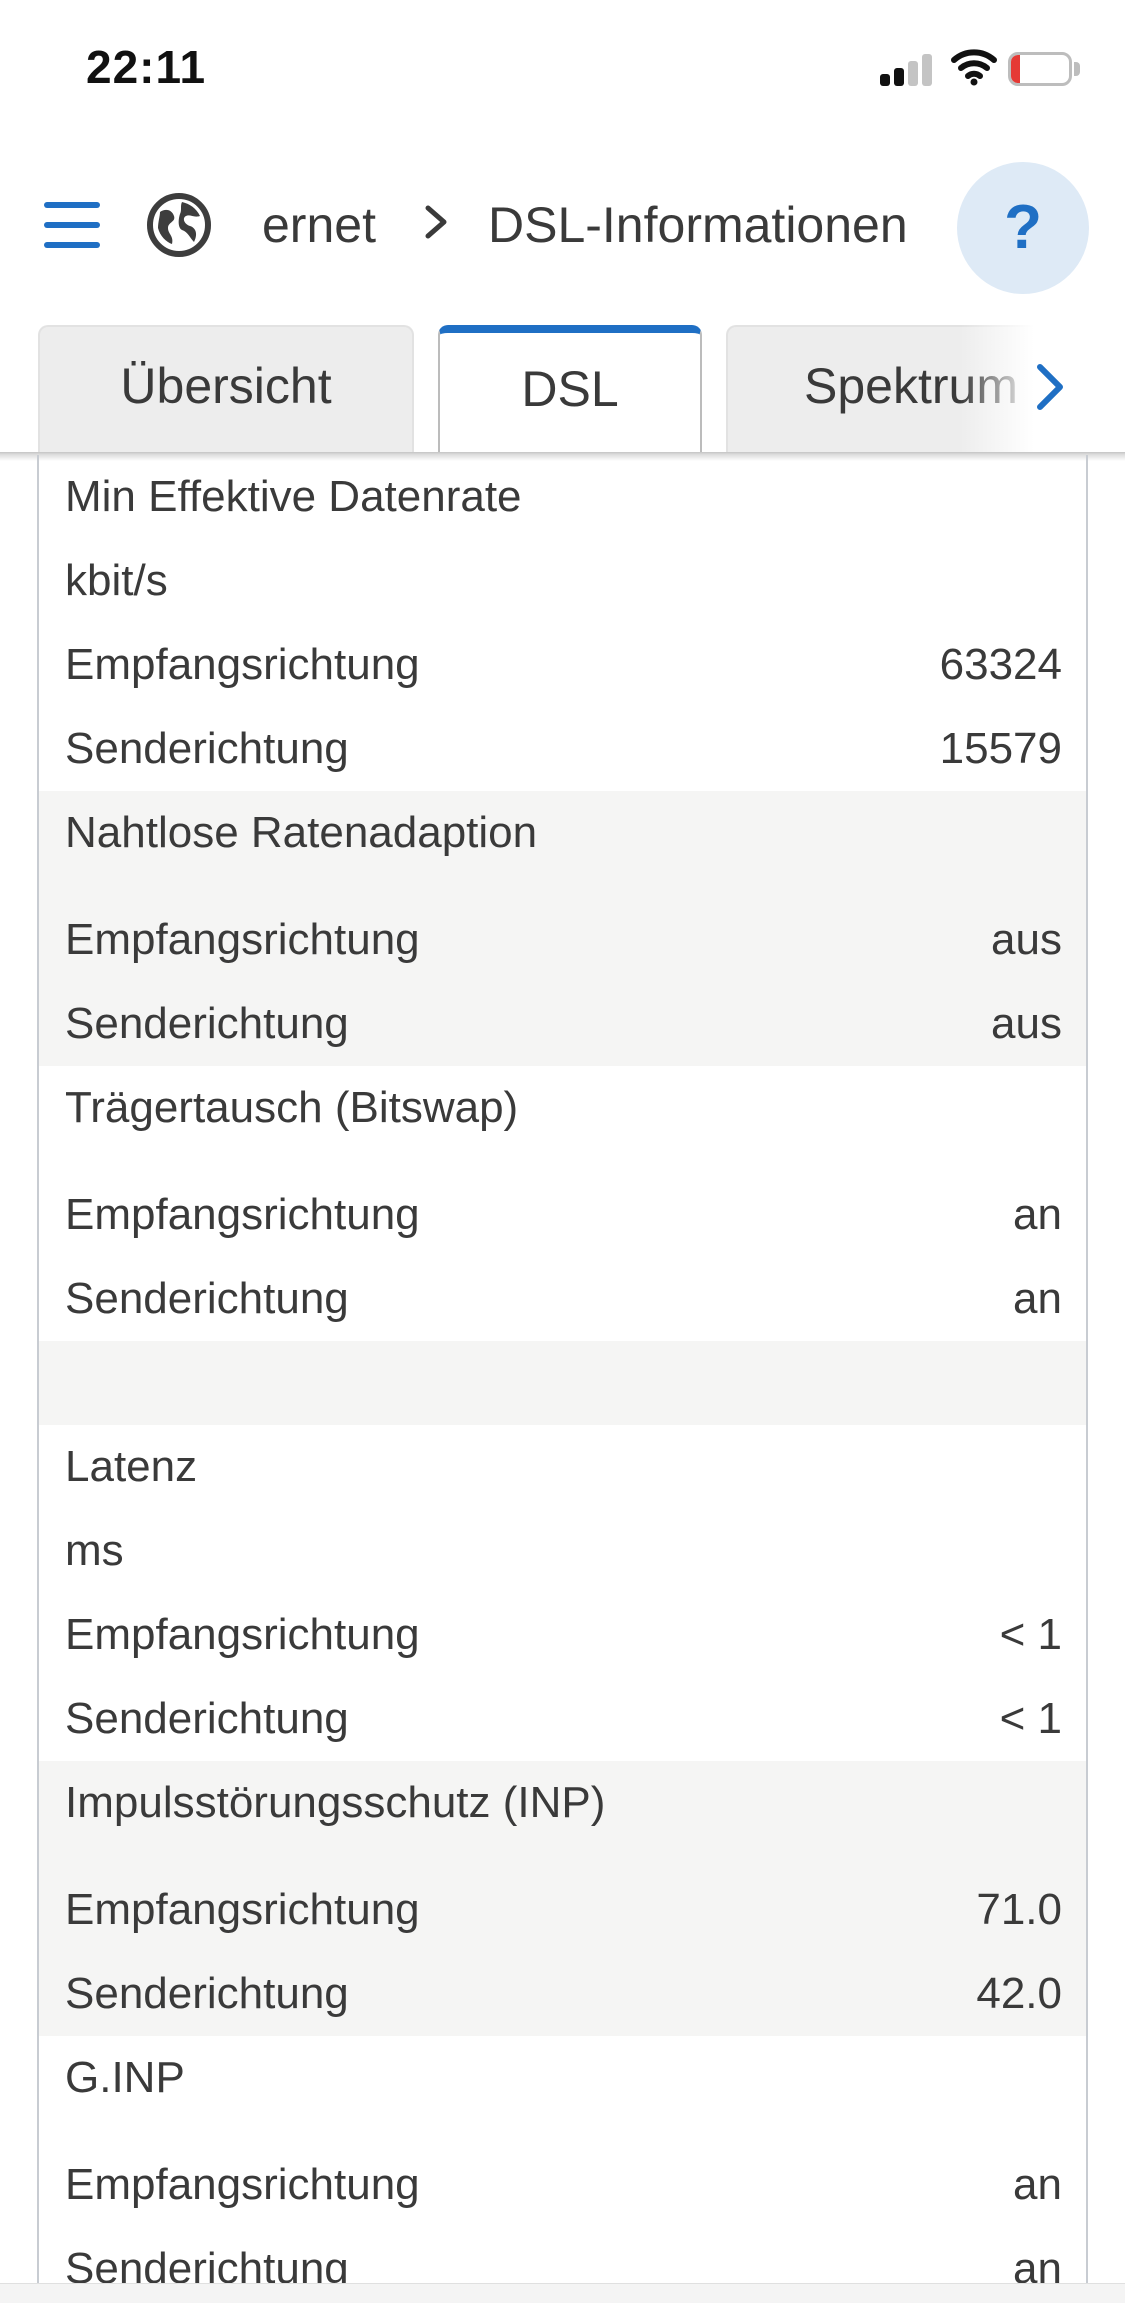  I want to click on app-header: ernet DSL-Informationen ?, so click(562, 227).